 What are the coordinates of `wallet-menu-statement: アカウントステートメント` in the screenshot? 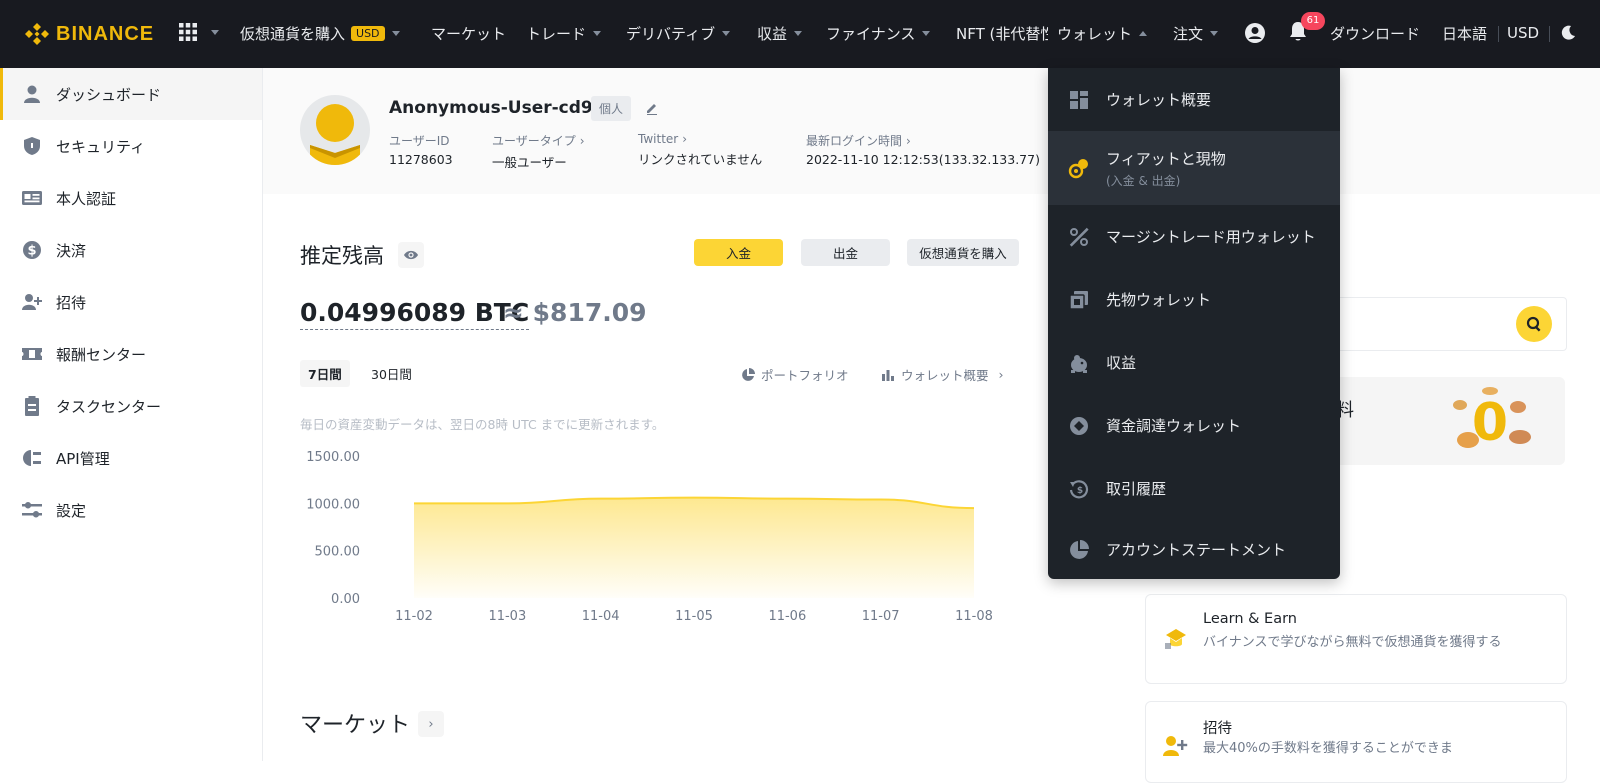 It's located at (1194, 549).